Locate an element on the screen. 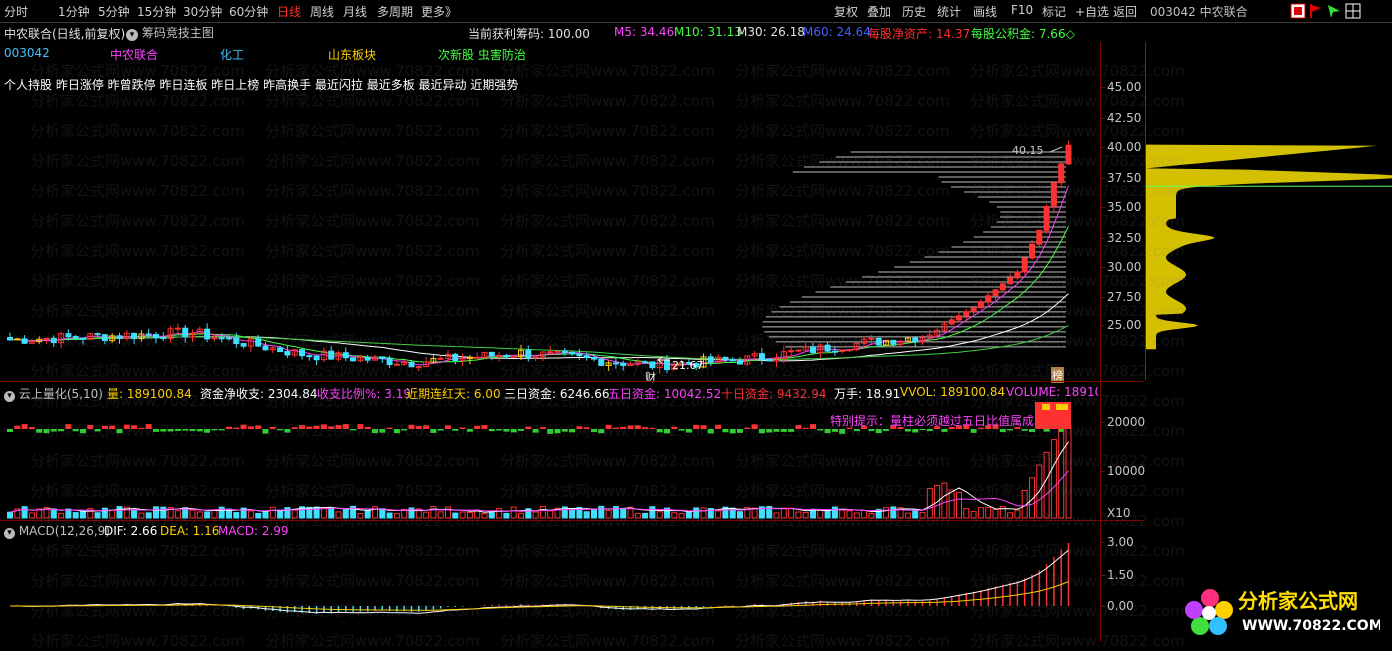 Image resolution: width=1392 pixels, height=651 pixels. tag-industry: 化工 is located at coordinates (232, 54).